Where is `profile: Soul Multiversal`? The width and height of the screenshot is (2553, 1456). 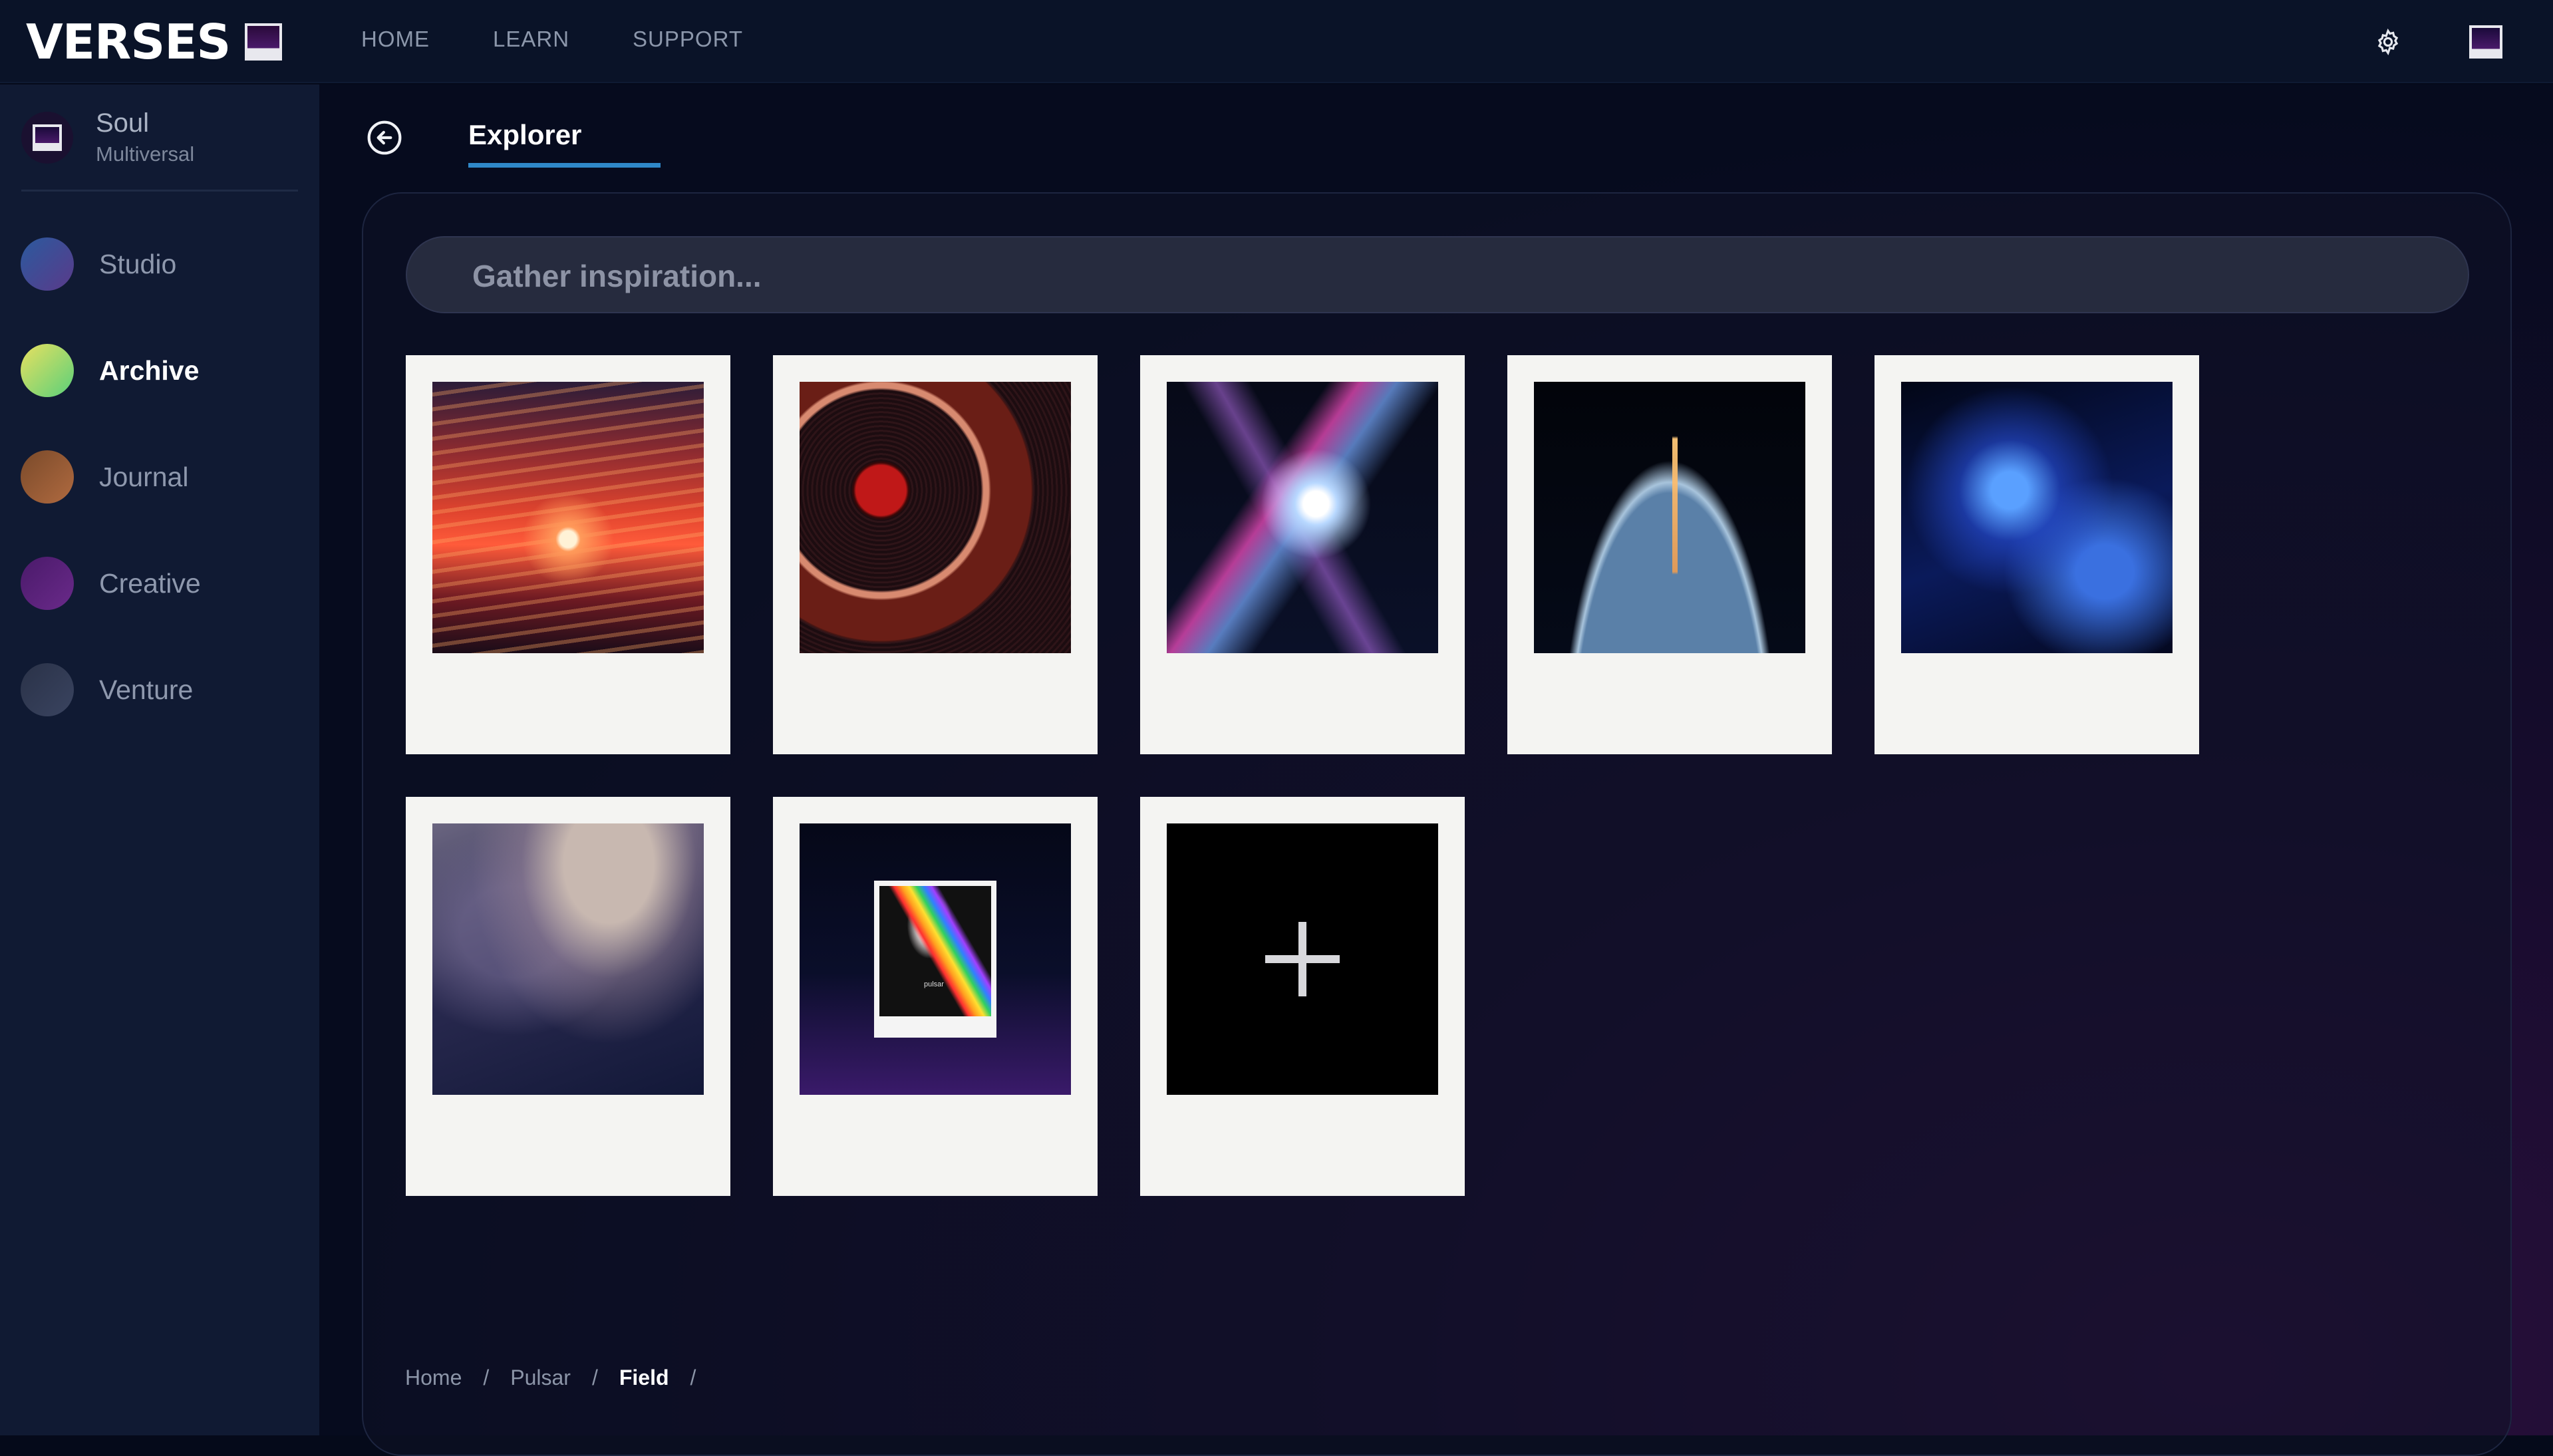
profile: Soul Multiversal is located at coordinates (108, 137).